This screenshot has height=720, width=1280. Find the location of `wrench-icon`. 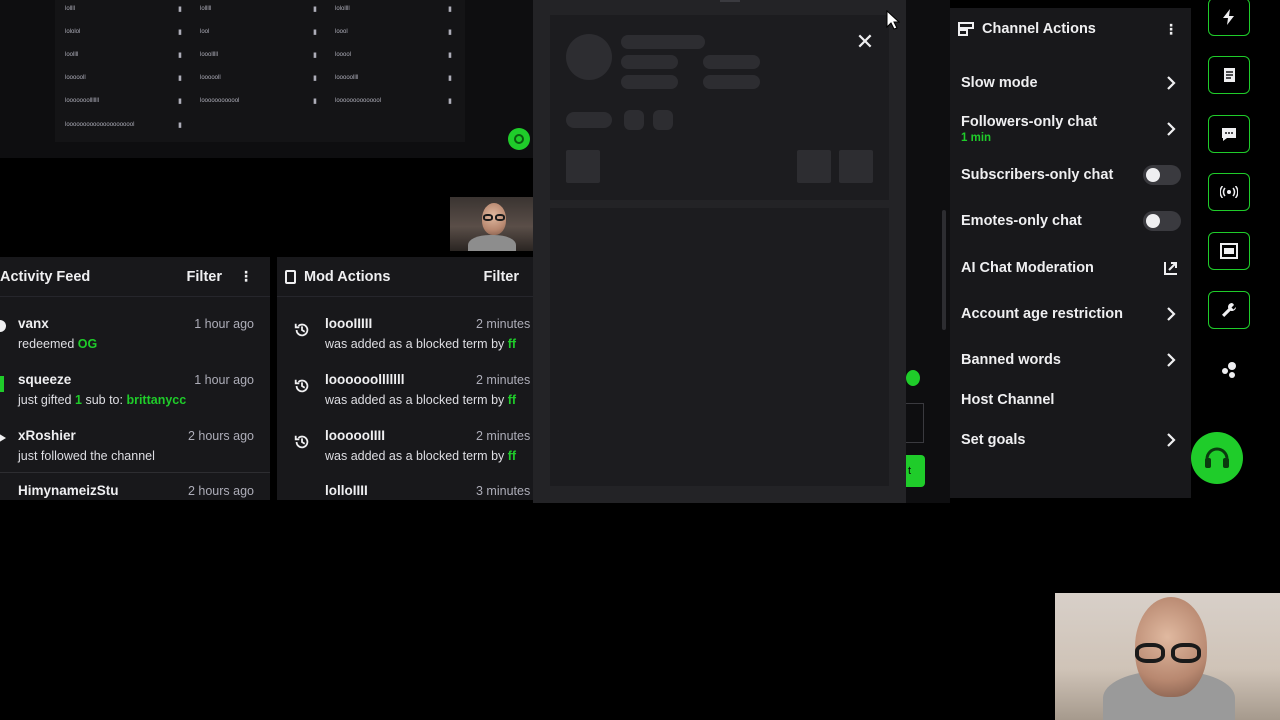

wrench-icon is located at coordinates (1229, 310).